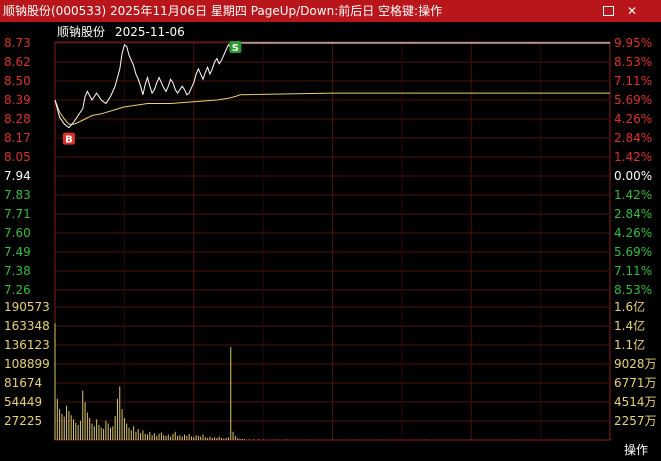 Image resolution: width=661 pixels, height=461 pixels. Describe the element at coordinates (23, 421) in the screenshot. I see `volume-tick-label: 27225` at that location.